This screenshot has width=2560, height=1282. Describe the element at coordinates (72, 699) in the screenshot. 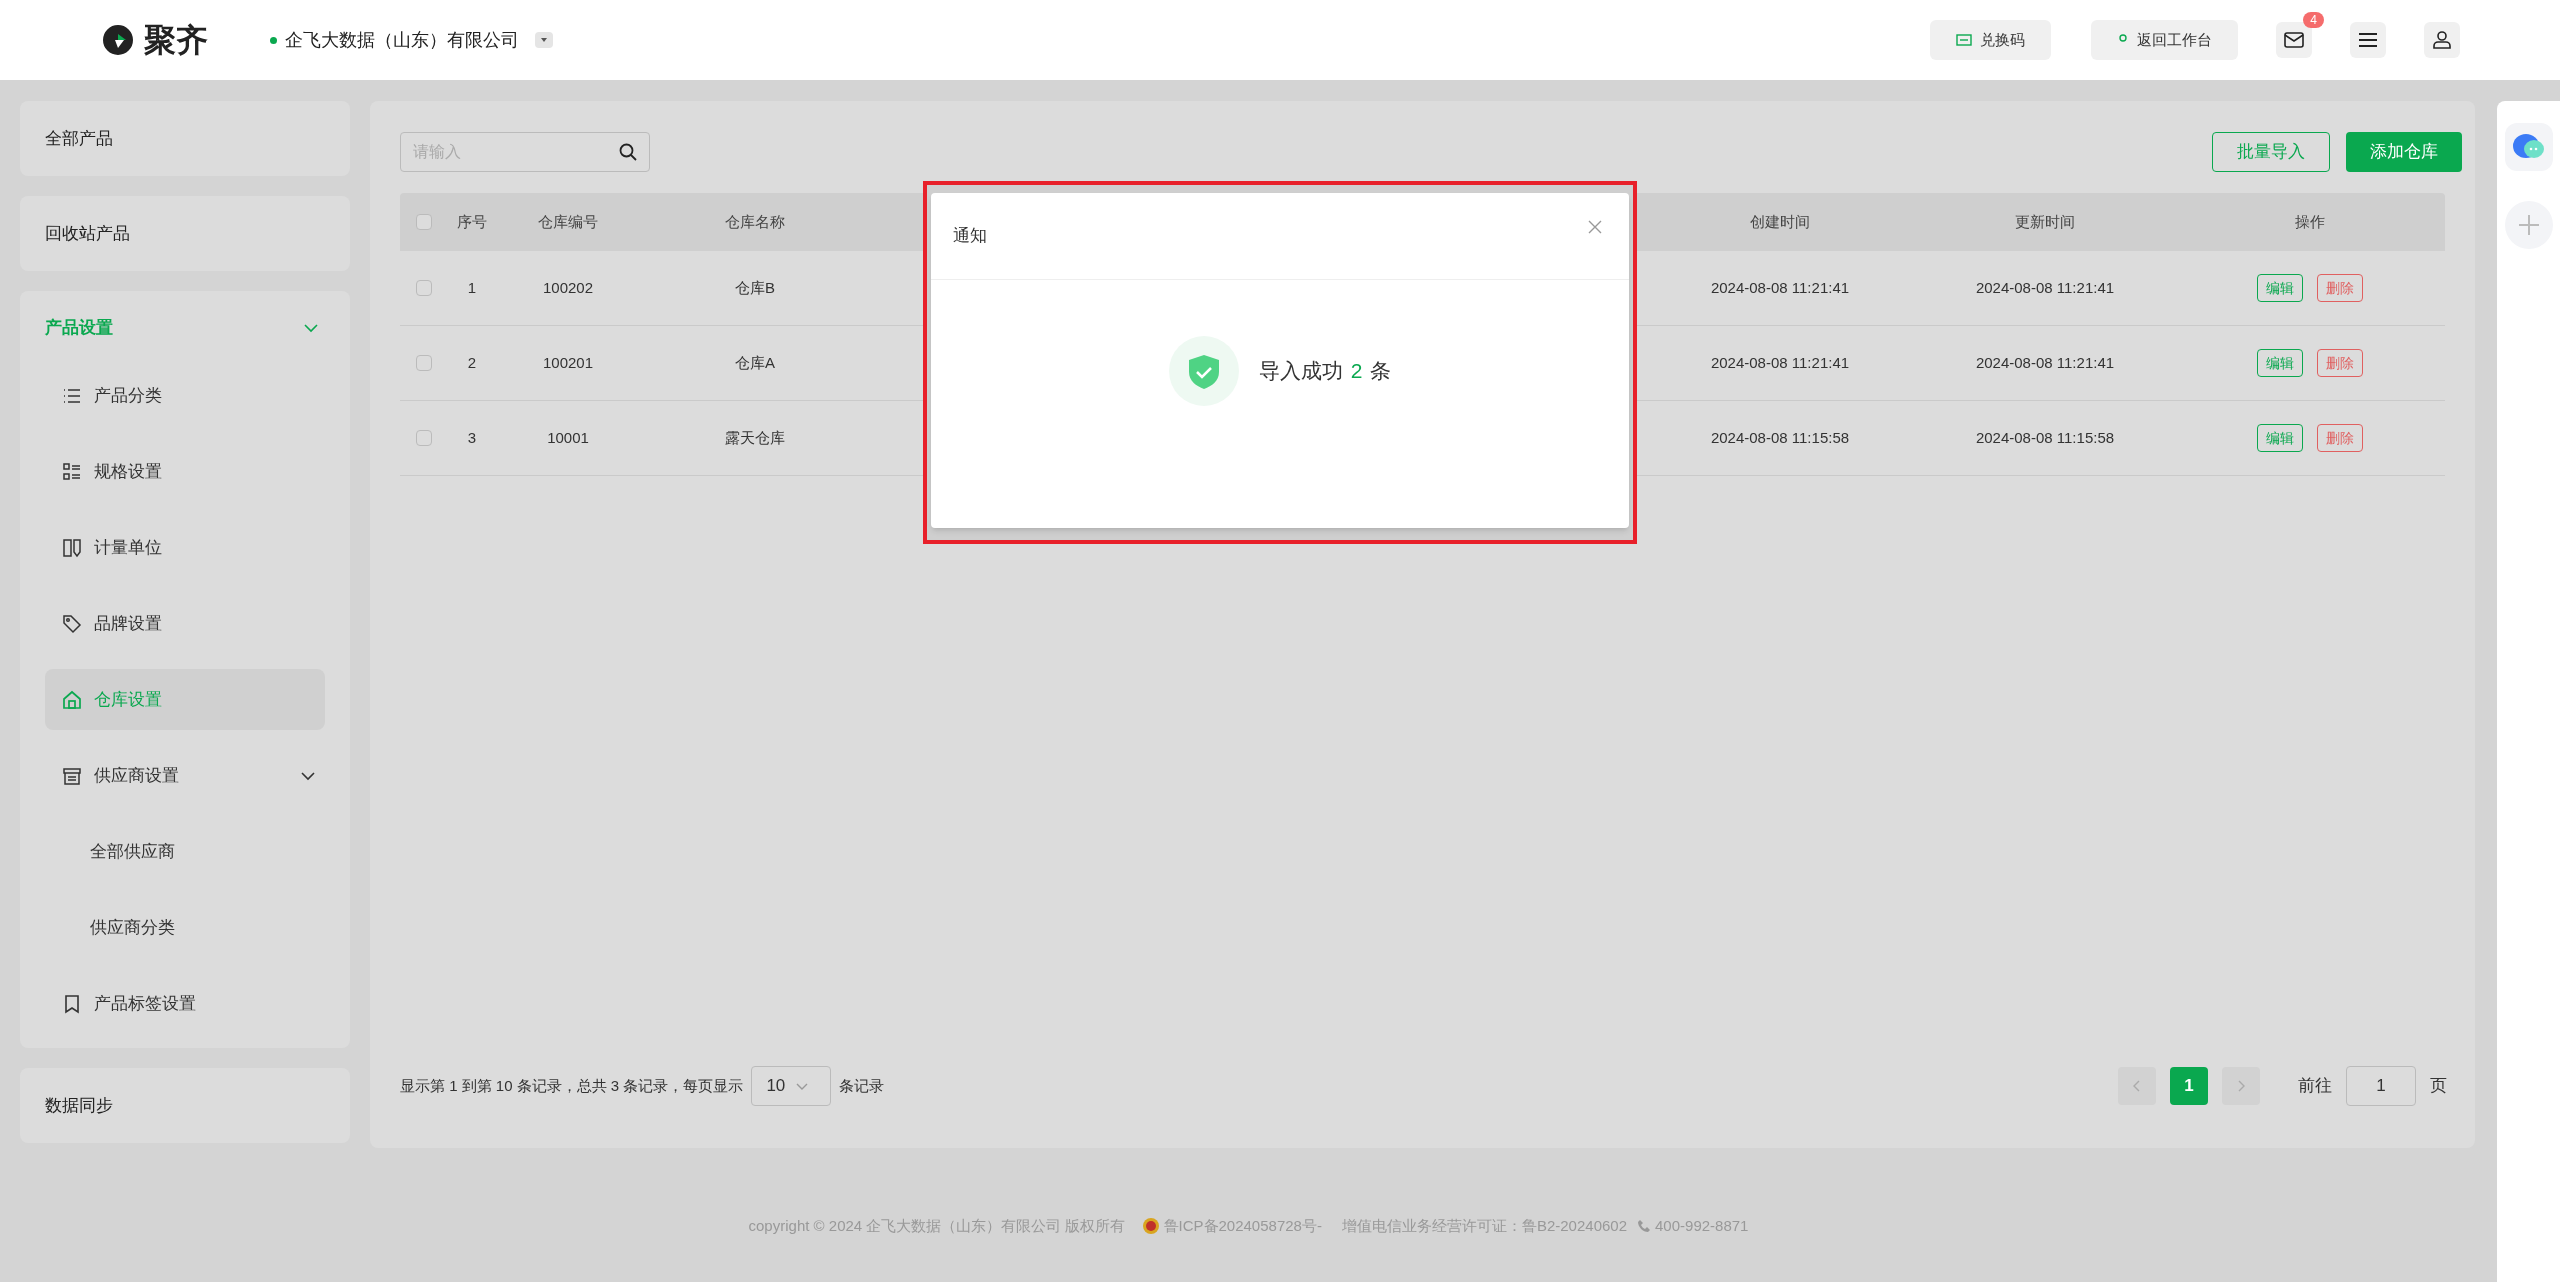

I see `house-icon` at that location.